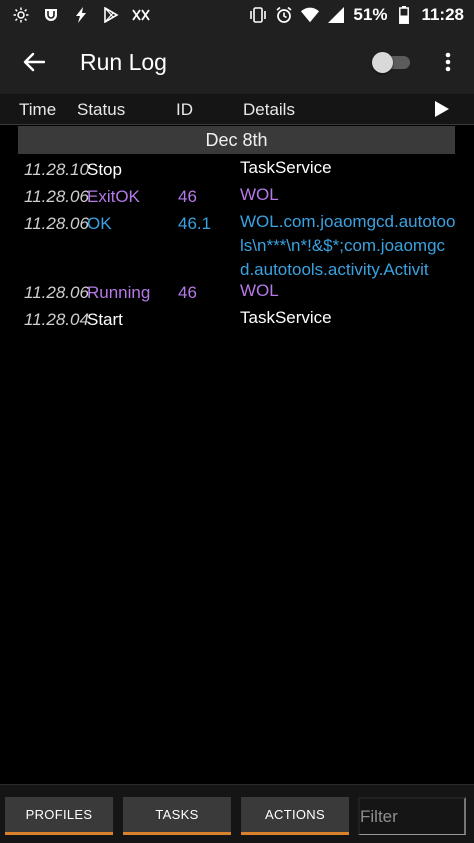  What do you see at coordinates (123, 61) in the screenshot?
I see `page-title: Run Log` at bounding box center [123, 61].